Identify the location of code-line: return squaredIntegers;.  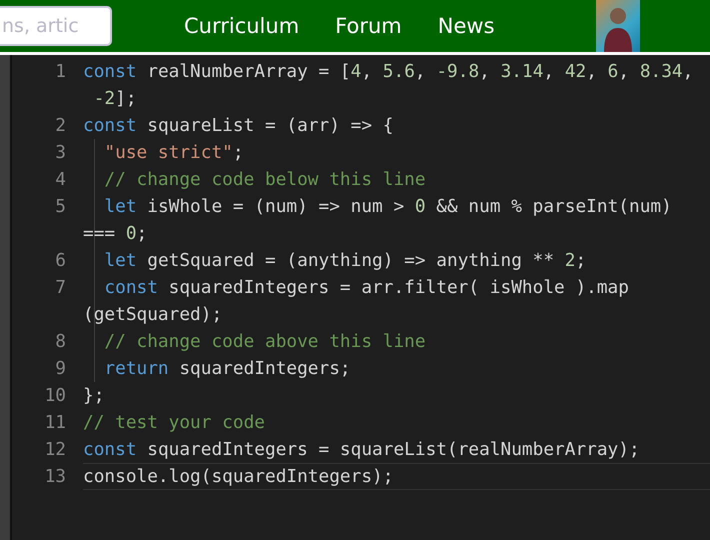
(227, 368).